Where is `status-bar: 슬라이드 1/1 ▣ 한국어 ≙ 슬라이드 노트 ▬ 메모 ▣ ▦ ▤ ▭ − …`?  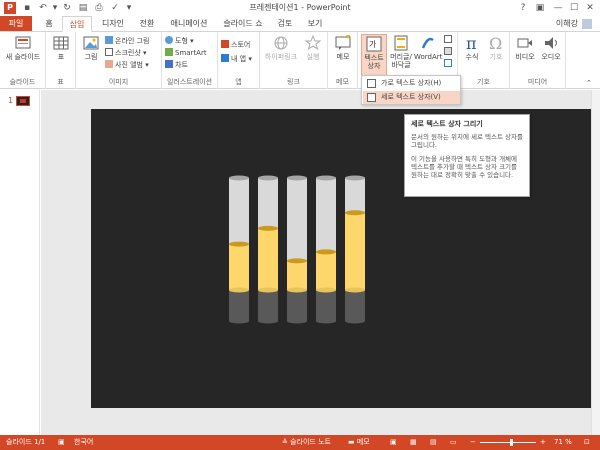
status-bar: 슬라이드 1/1 ▣ 한국어 ≙ 슬라이드 노트 ▬ 메모 ▣ ▦ ▤ ▭ − … is located at coordinates (300, 442).